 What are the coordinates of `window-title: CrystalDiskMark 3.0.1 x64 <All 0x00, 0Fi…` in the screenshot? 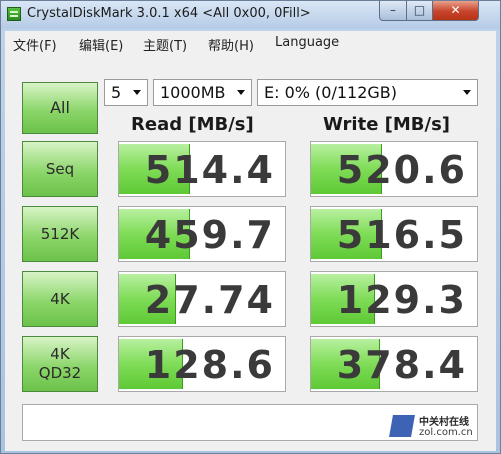 It's located at (169, 13).